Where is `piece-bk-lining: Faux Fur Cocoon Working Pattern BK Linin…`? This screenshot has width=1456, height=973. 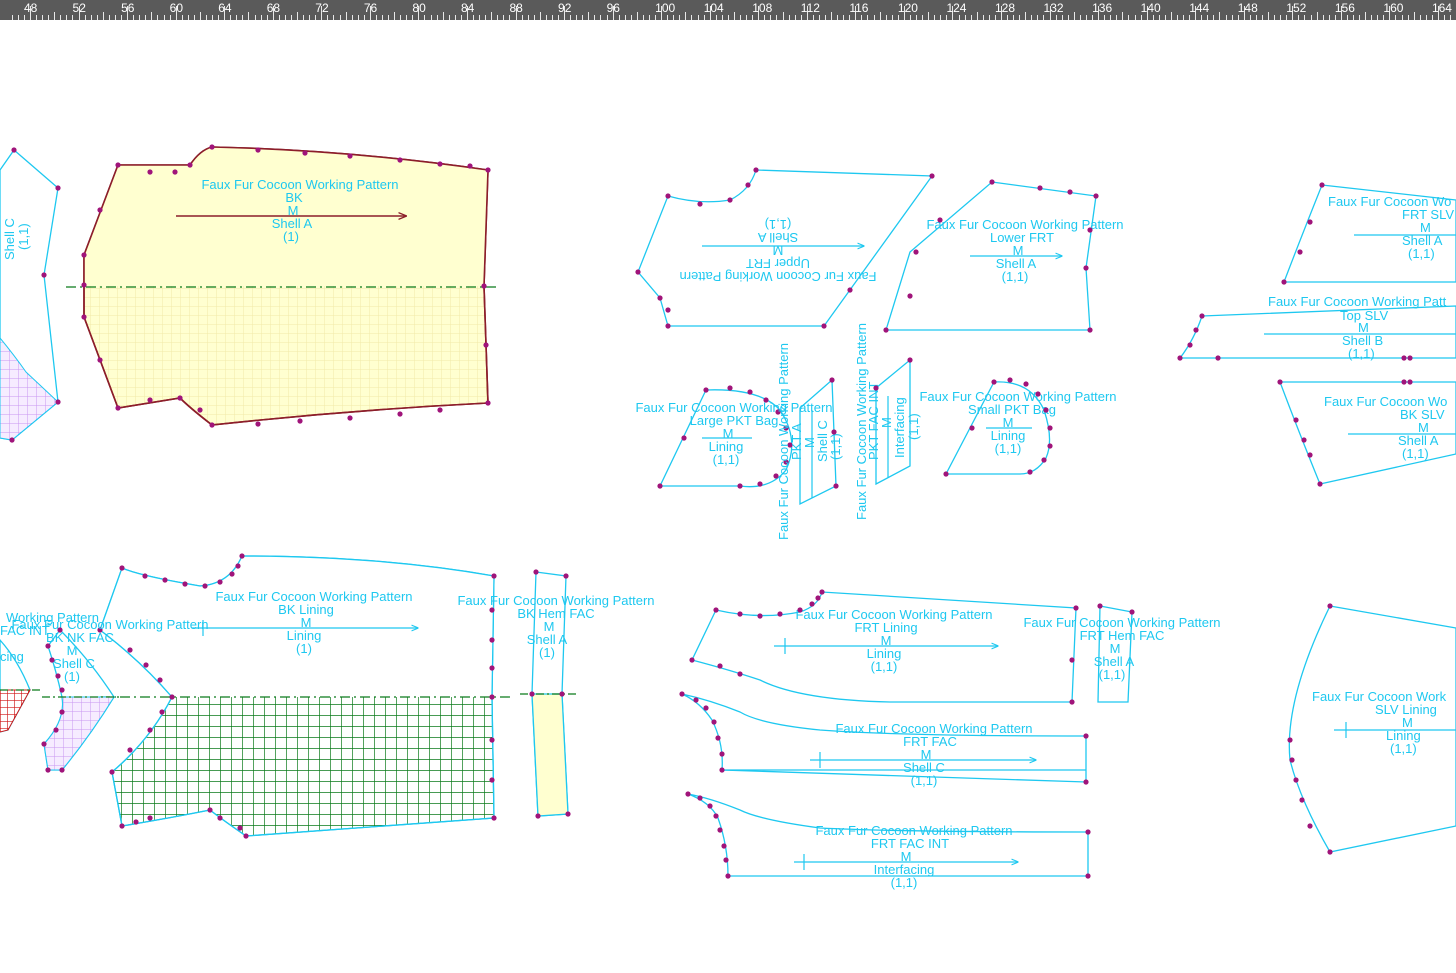 piece-bk-lining: Faux Fur Cocoon Working Pattern BK Linin… is located at coordinates (303, 696).